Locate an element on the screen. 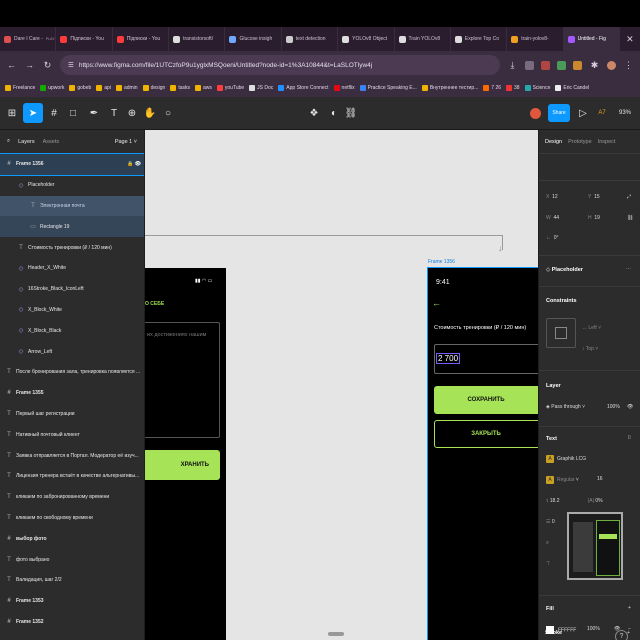  y-field: Y 15 is located at coordinates (594, 197).